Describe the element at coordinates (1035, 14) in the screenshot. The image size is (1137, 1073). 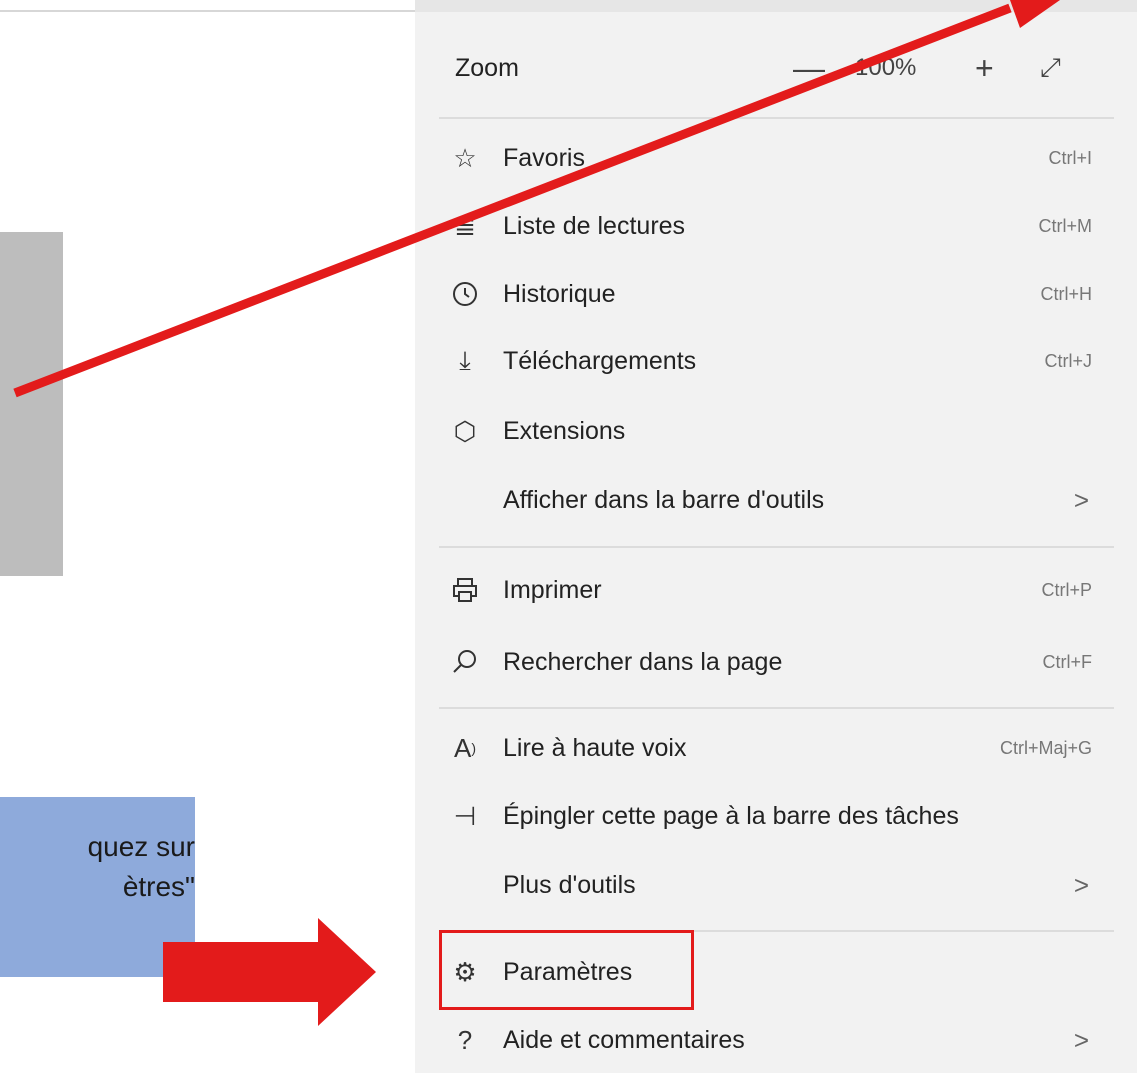
I see `diagonal-arrow-head` at that location.